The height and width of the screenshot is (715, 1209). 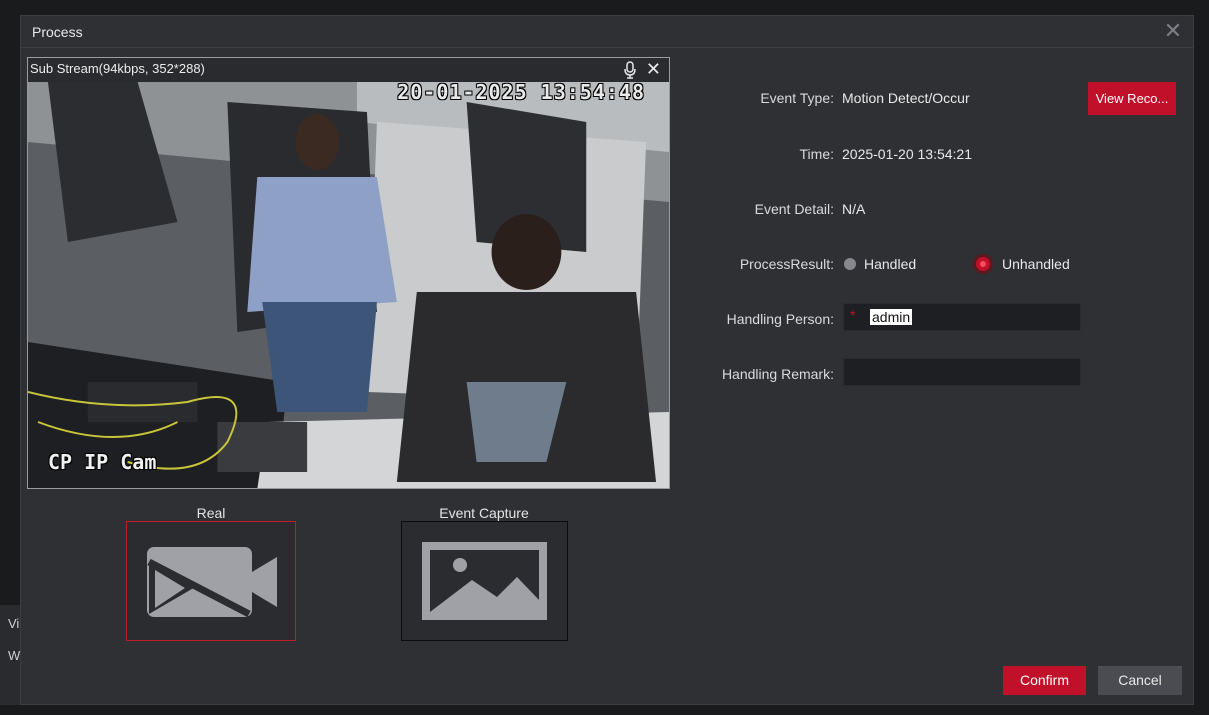 I want to click on radio-unhandled: Unhandled, so click(x=1023, y=264).